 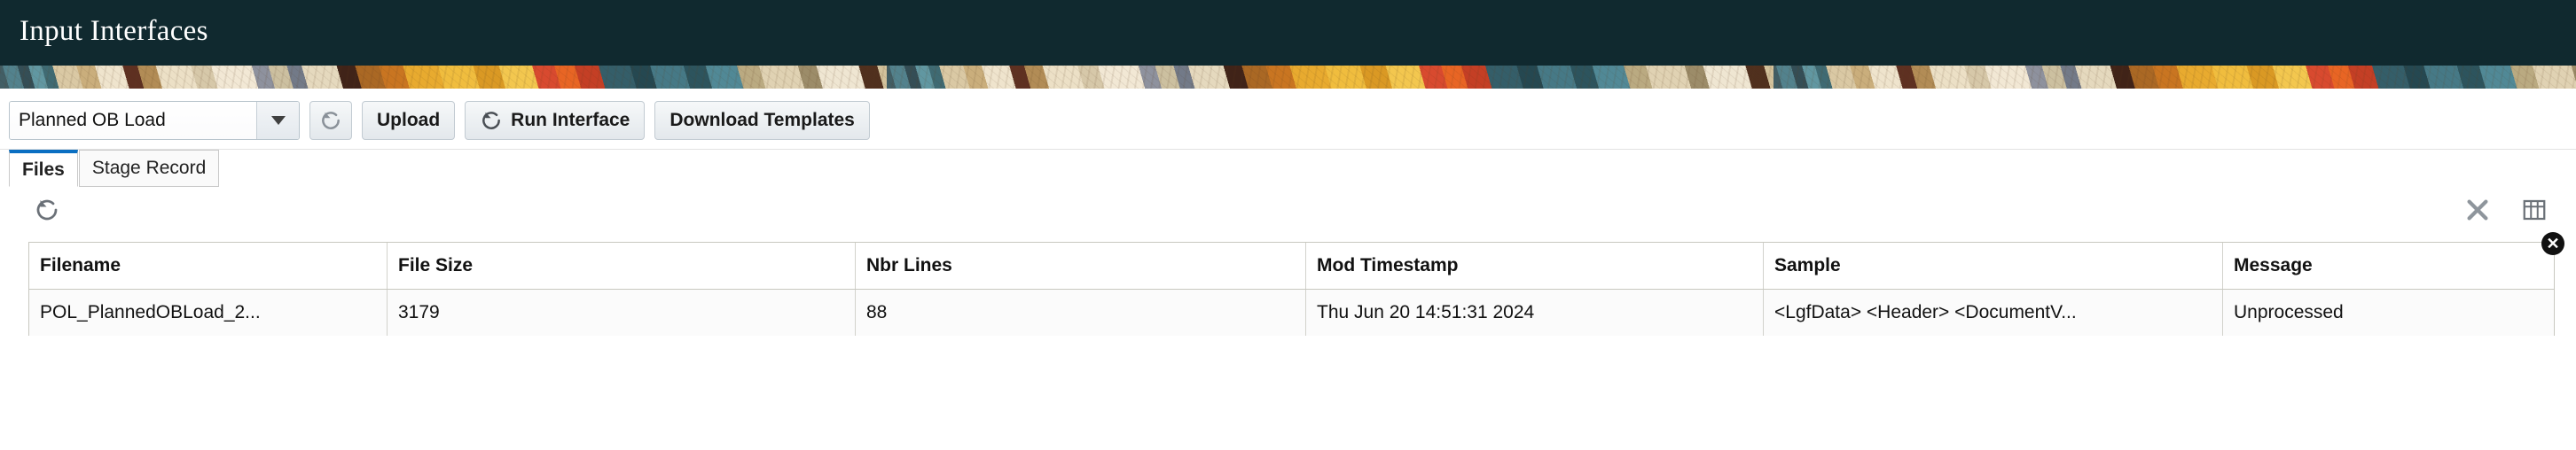 I want to click on page-title: Input Interfaces, so click(x=114, y=30).